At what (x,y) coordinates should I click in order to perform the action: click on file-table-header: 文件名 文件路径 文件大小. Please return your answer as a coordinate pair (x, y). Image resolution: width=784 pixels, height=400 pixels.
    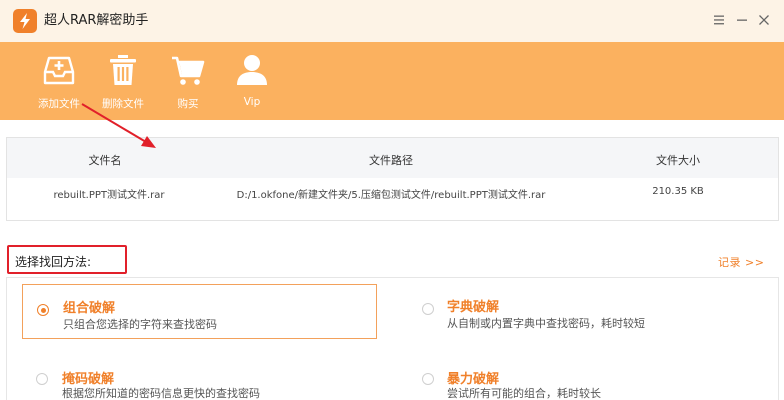
    Looking at the image, I should click on (392, 158).